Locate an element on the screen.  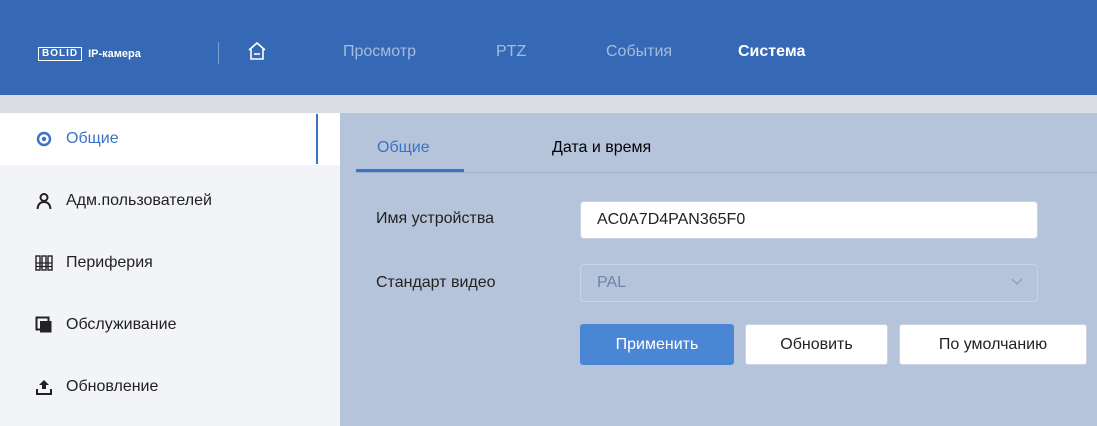
divider is located at coordinates (218, 53).